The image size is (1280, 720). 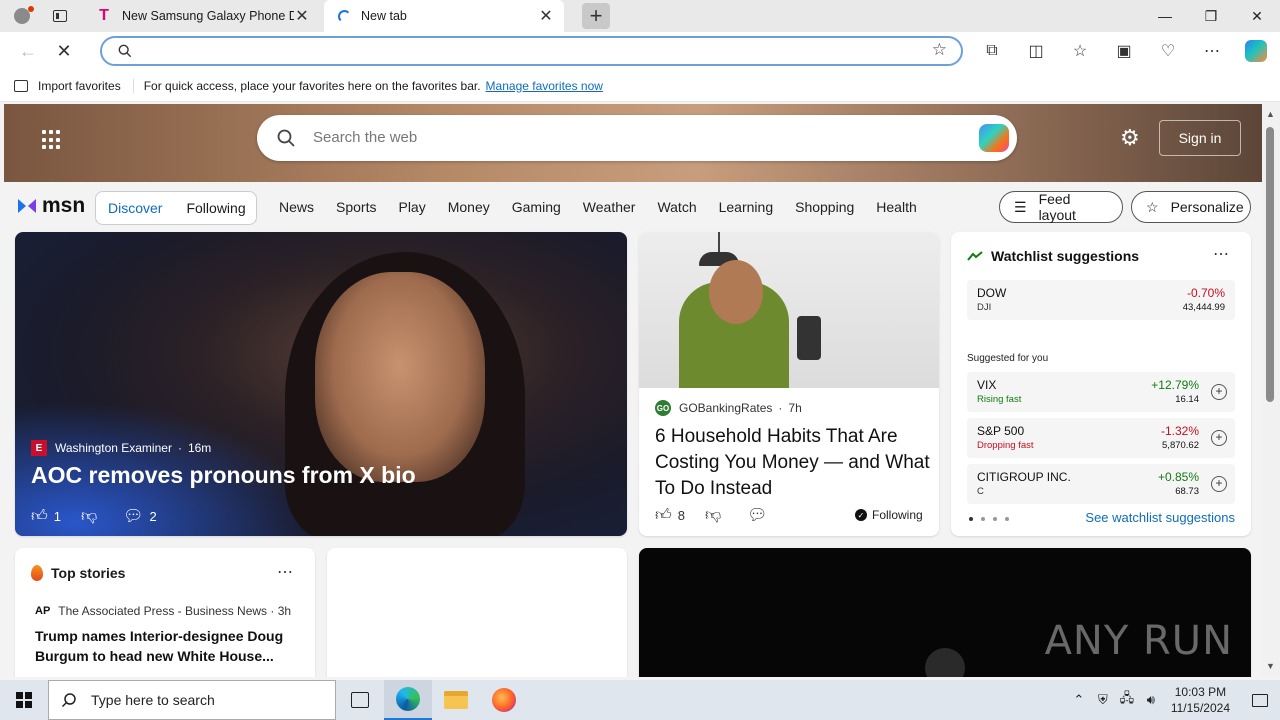 I want to click on nav-play: Play, so click(x=411, y=207).